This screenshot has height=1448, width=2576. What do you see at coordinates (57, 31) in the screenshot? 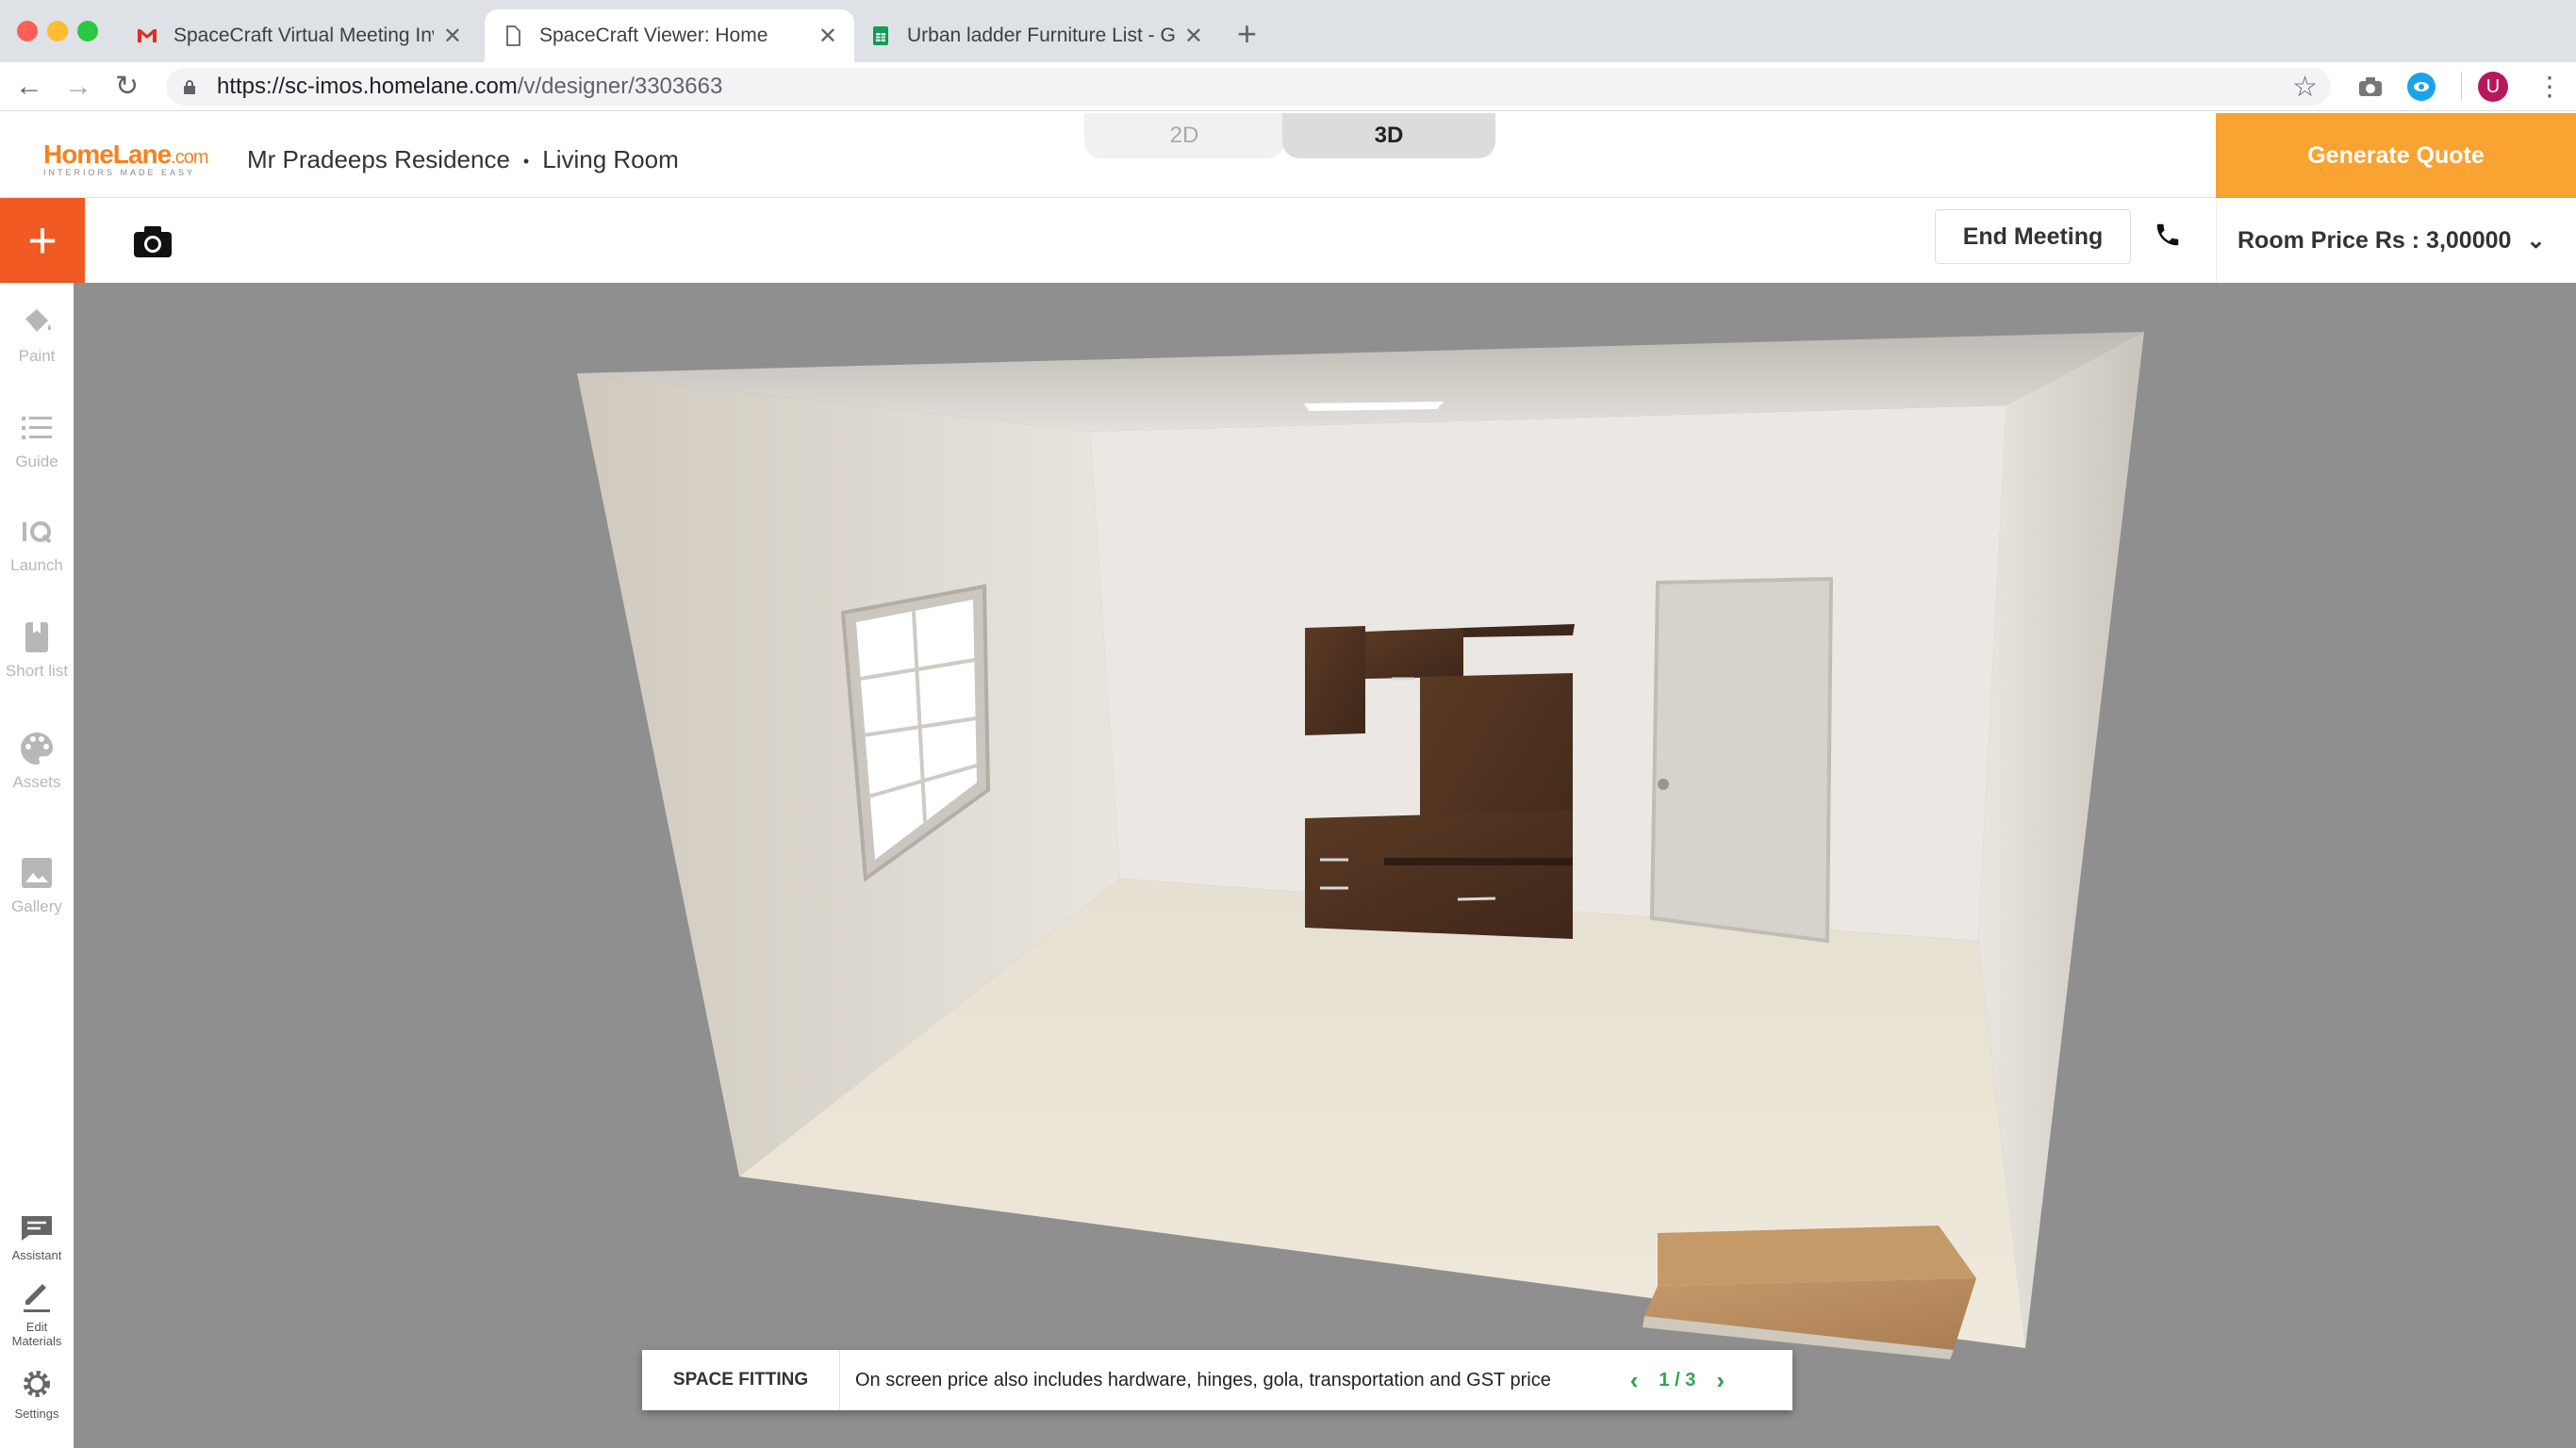
I see `minimize-window-button` at bounding box center [57, 31].